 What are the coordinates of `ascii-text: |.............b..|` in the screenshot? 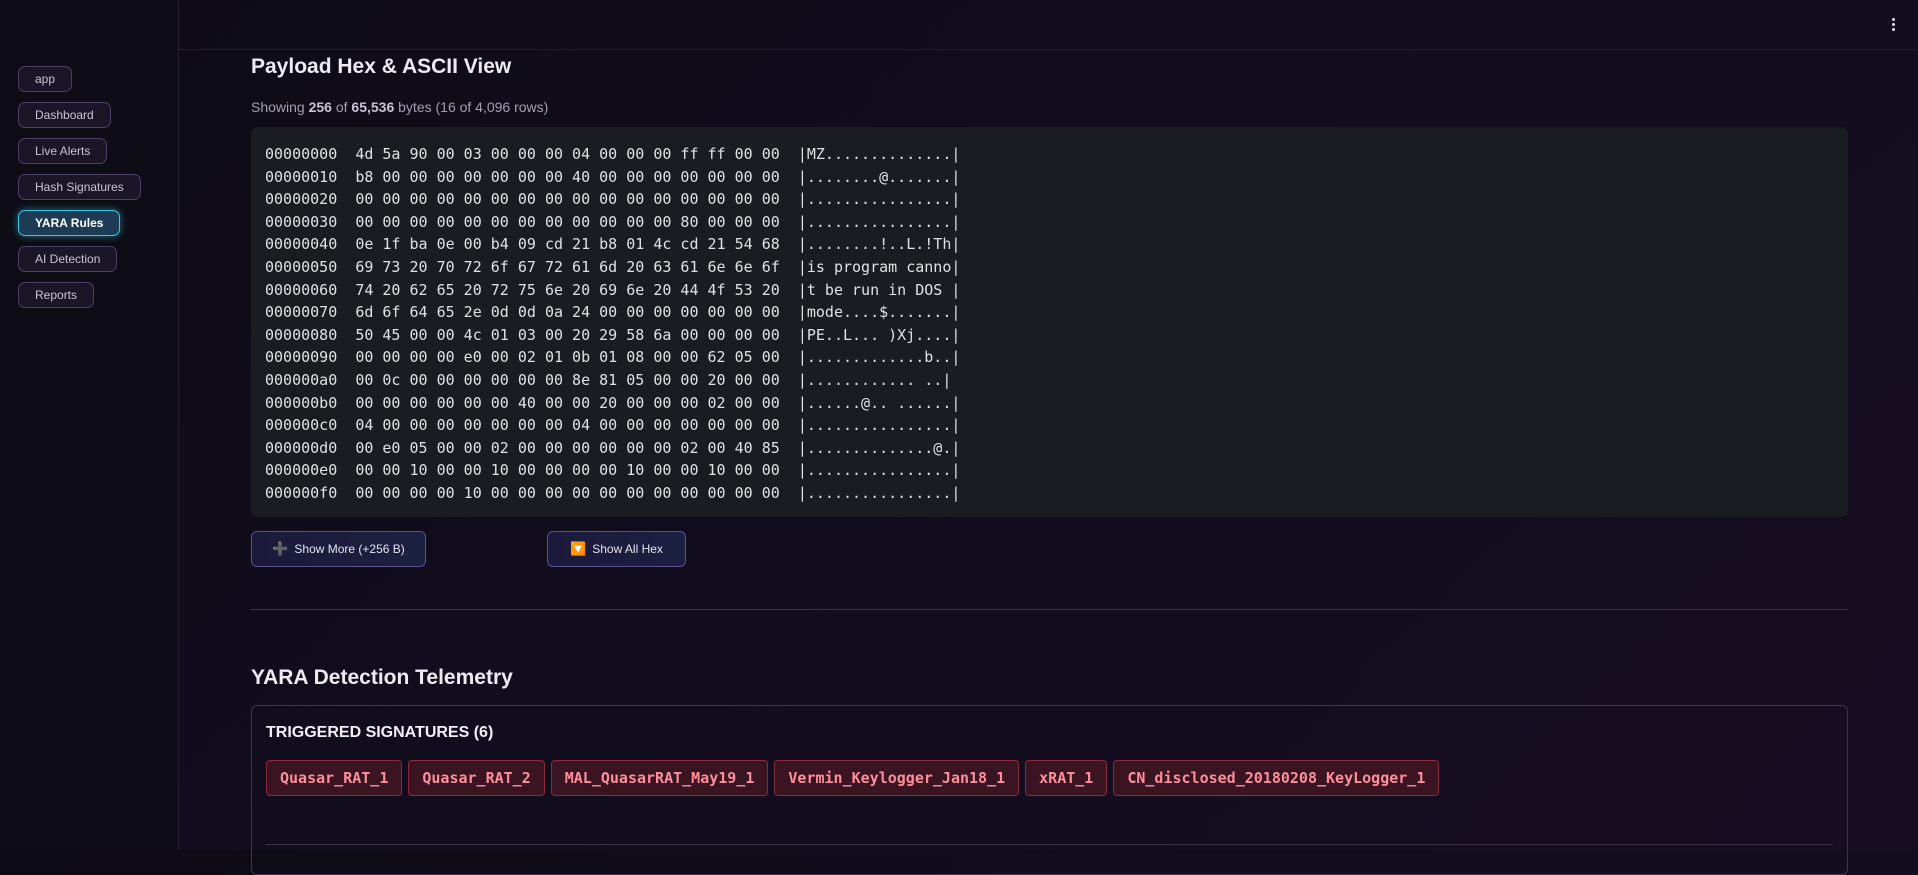 It's located at (879, 357).